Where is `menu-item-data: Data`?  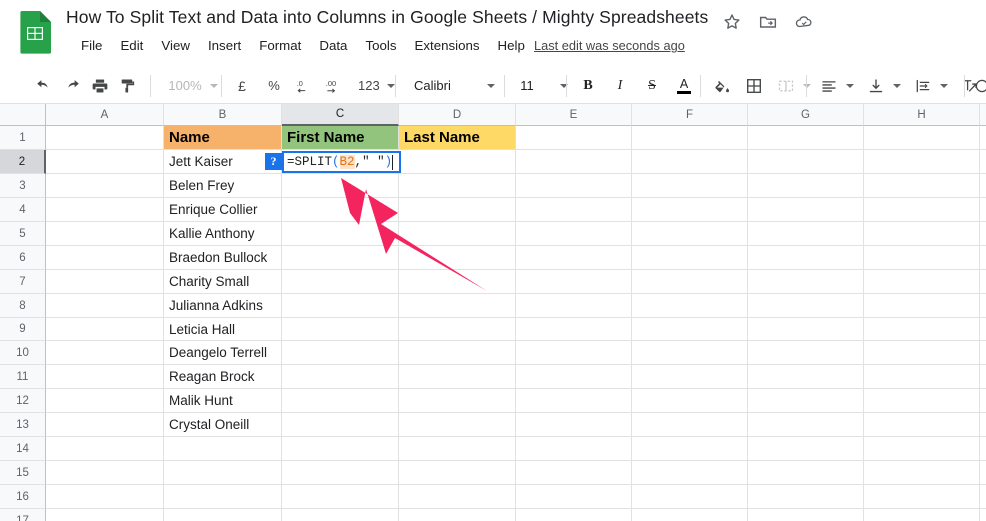 menu-item-data: Data is located at coordinates (333, 45).